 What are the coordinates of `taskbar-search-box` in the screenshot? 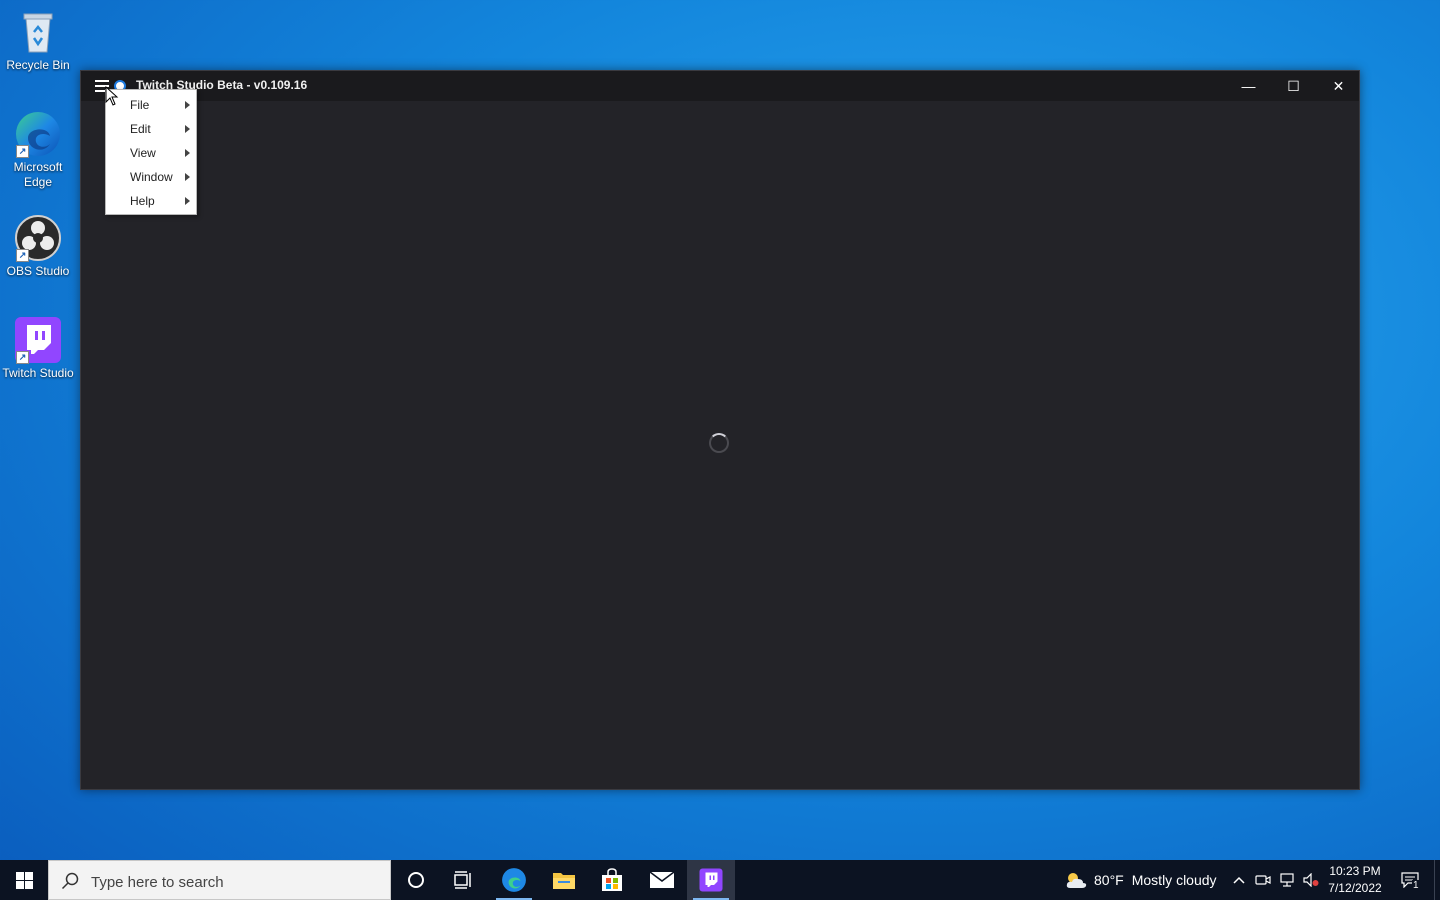 It's located at (219, 880).